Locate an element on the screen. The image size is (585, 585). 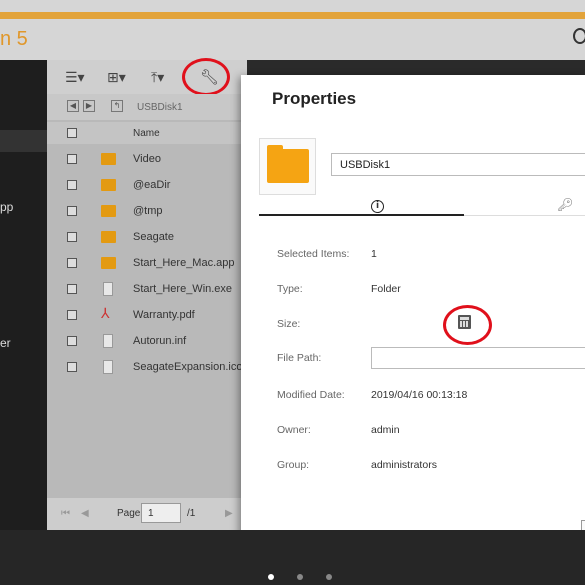
top-bar: n 5 is located at coordinates (292, 30).